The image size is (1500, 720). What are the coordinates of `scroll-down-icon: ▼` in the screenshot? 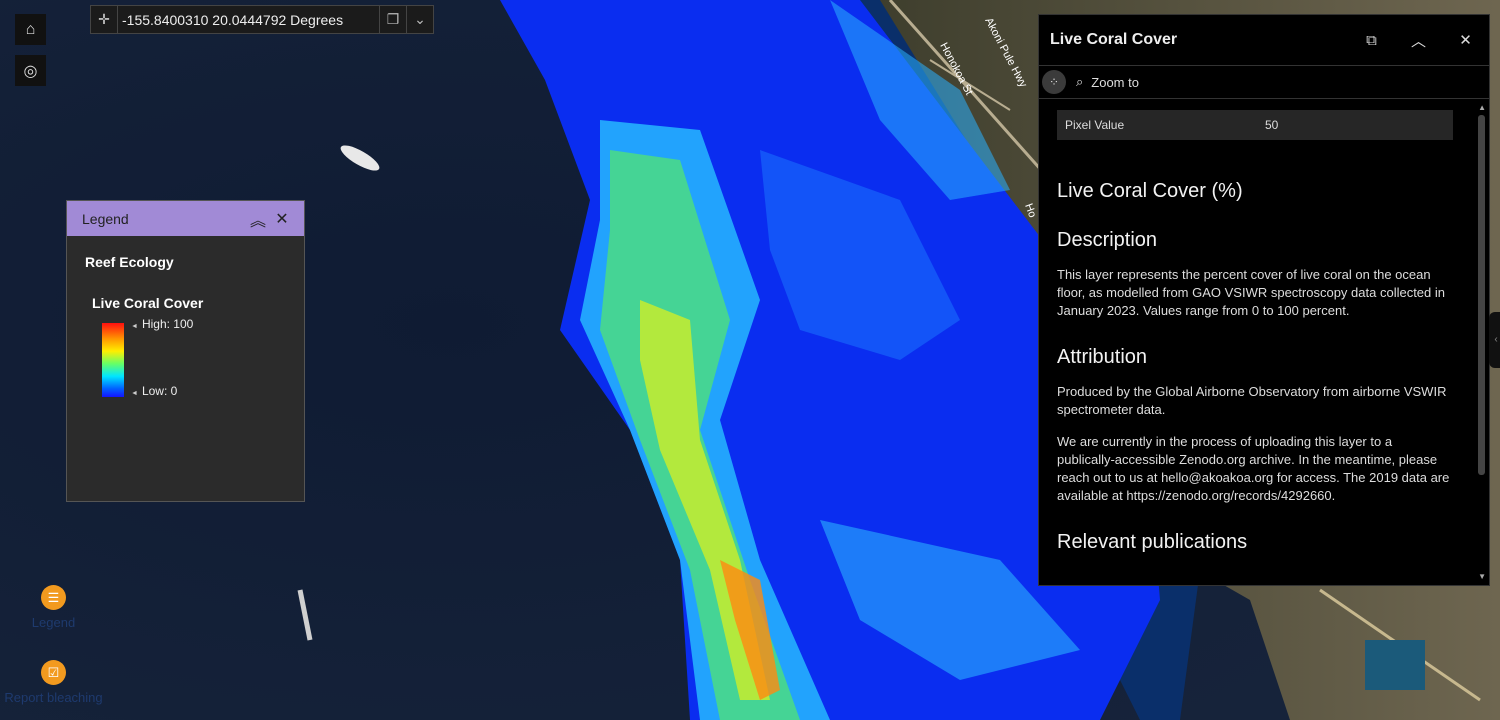 It's located at (1482, 576).